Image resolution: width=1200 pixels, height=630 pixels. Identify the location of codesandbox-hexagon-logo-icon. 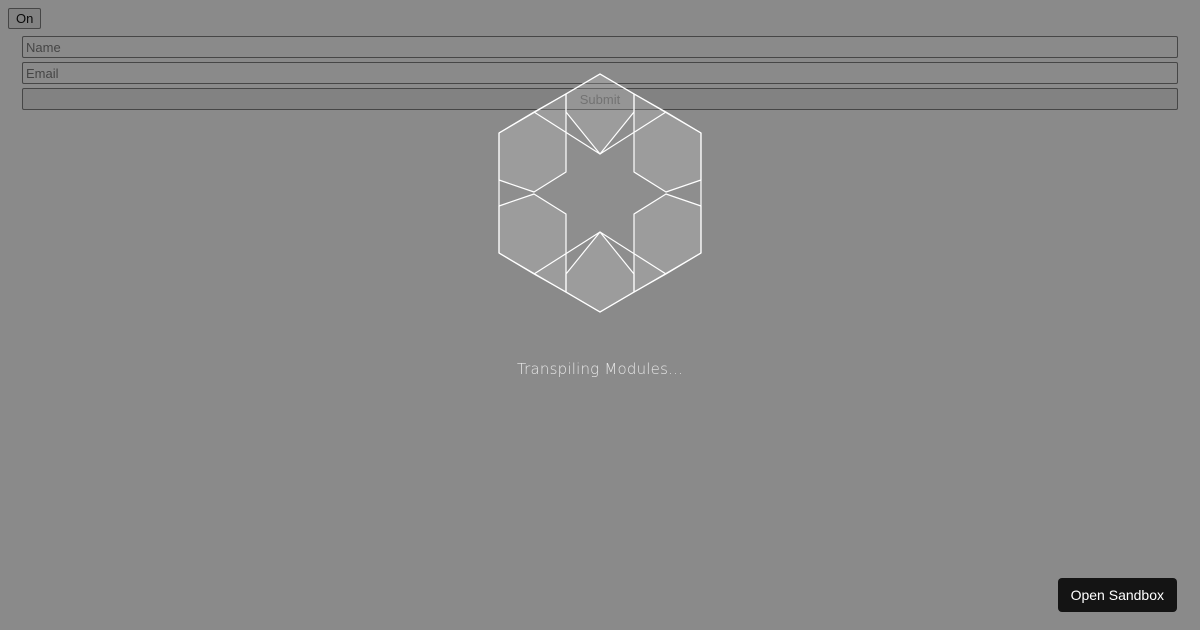
(600, 193).